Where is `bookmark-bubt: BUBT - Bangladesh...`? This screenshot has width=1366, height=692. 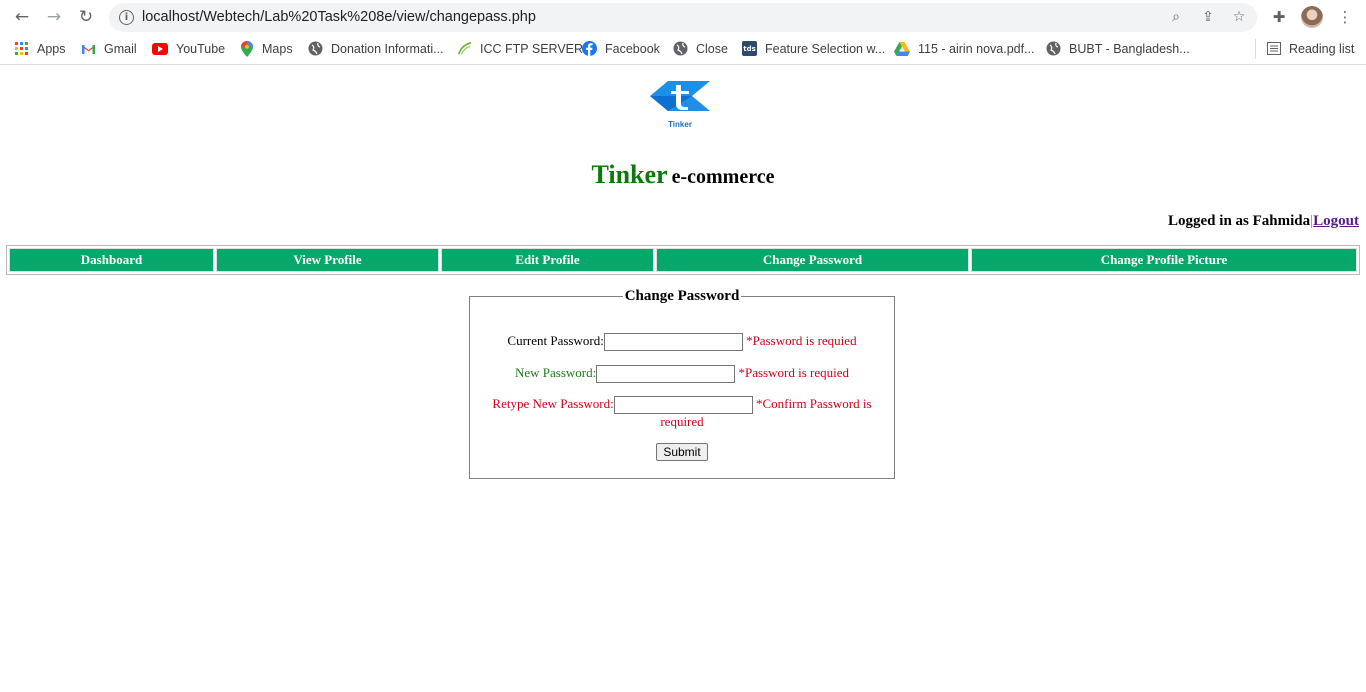
bookmark-bubt: BUBT - Bangladesh... is located at coordinates (1118, 48).